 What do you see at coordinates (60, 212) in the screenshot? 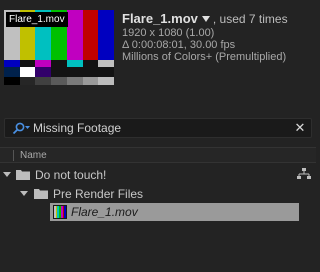
I see `footage-file-icon` at bounding box center [60, 212].